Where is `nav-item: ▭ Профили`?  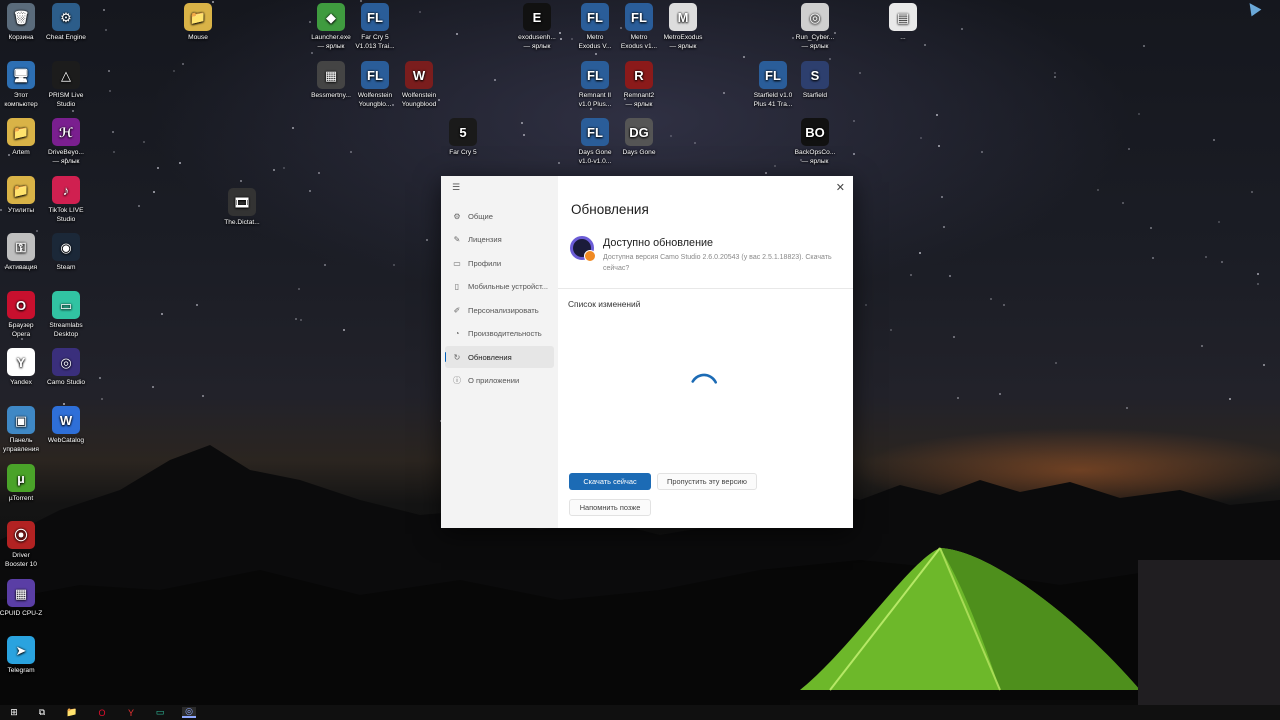
nav-item: ▭ Профили is located at coordinates (499, 263).